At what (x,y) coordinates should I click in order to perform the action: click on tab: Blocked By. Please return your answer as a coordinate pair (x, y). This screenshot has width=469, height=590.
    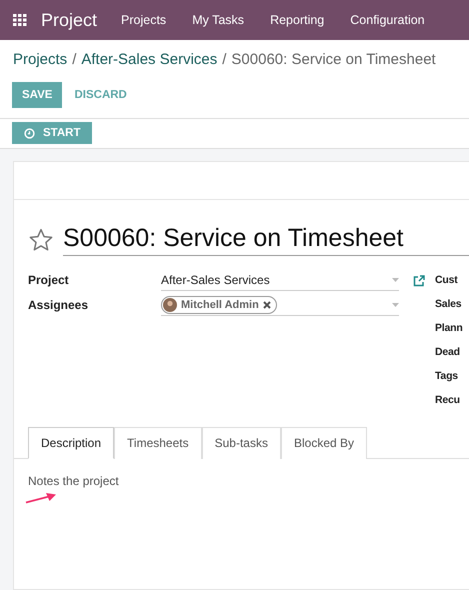
    Looking at the image, I should click on (323, 443).